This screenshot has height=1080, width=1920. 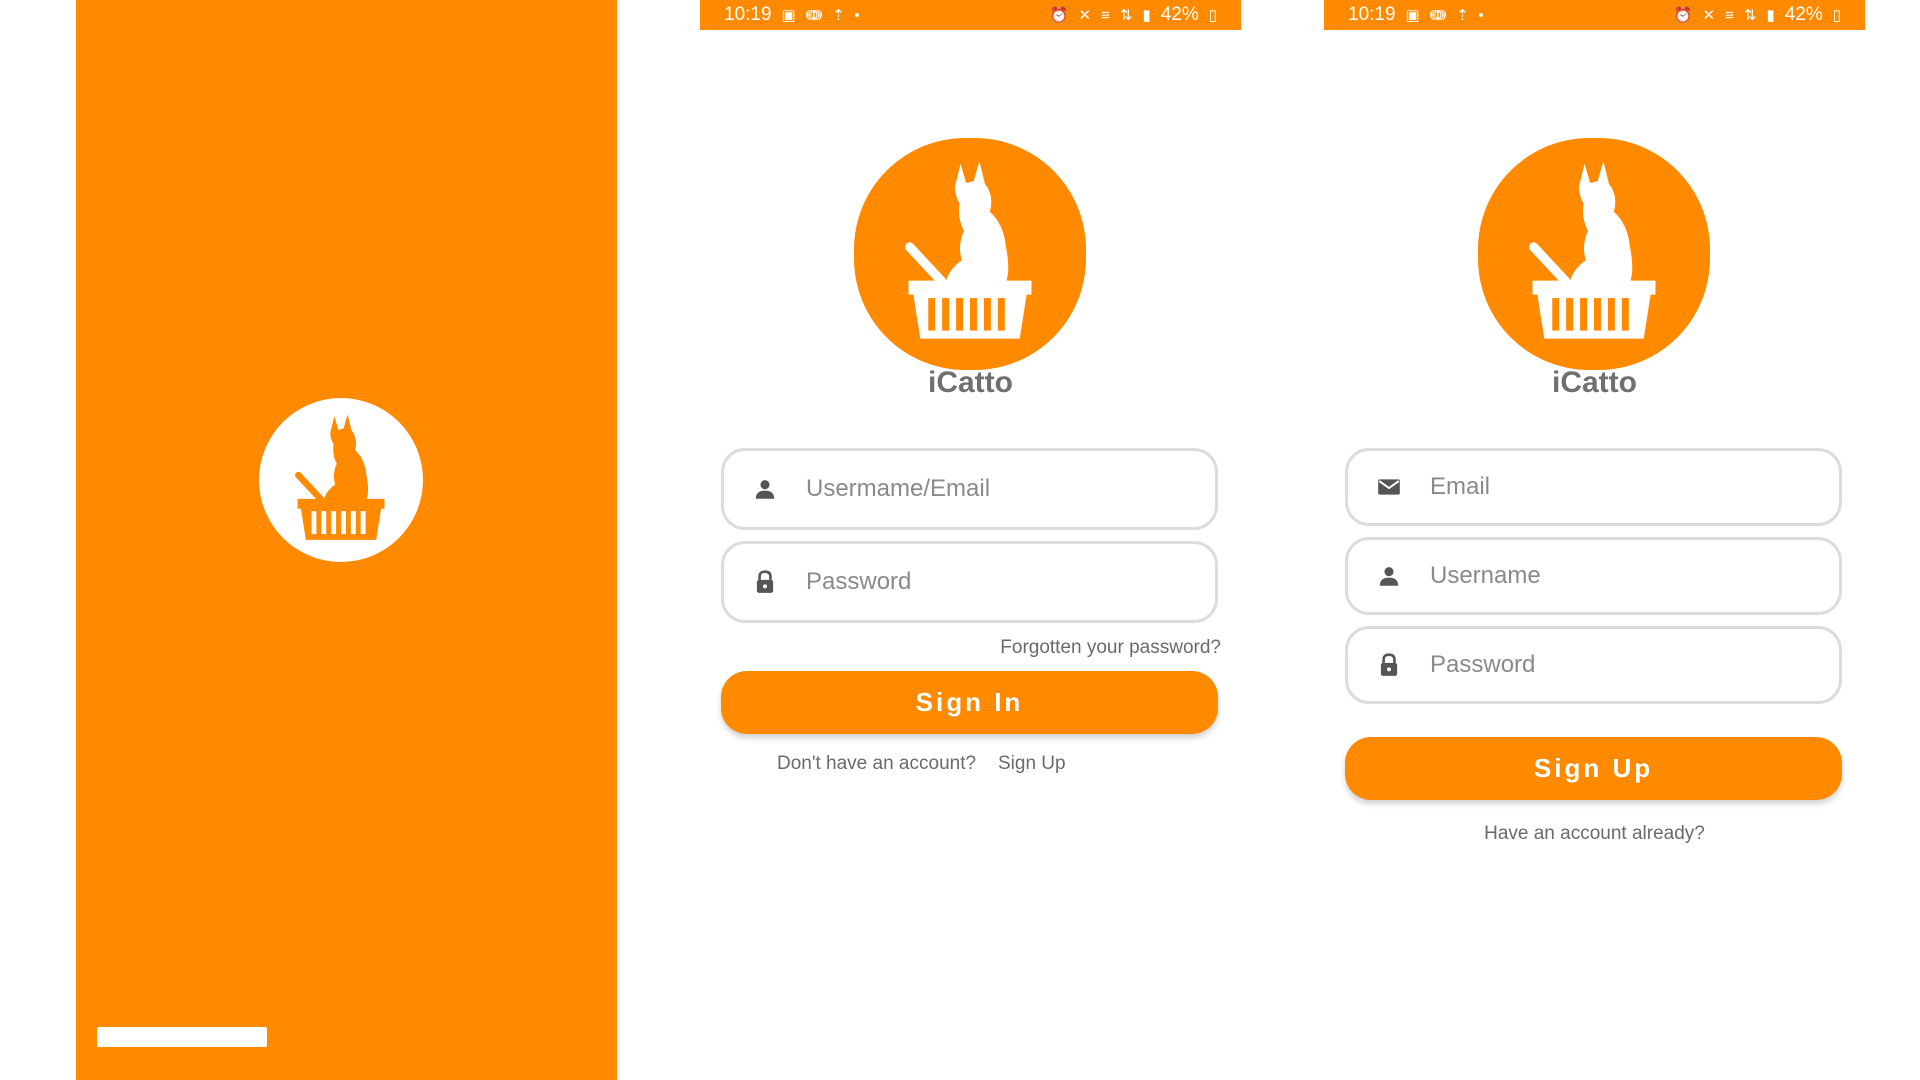 What do you see at coordinates (1110, 648) in the screenshot?
I see `forgot-password-link: Forgotten your password?` at bounding box center [1110, 648].